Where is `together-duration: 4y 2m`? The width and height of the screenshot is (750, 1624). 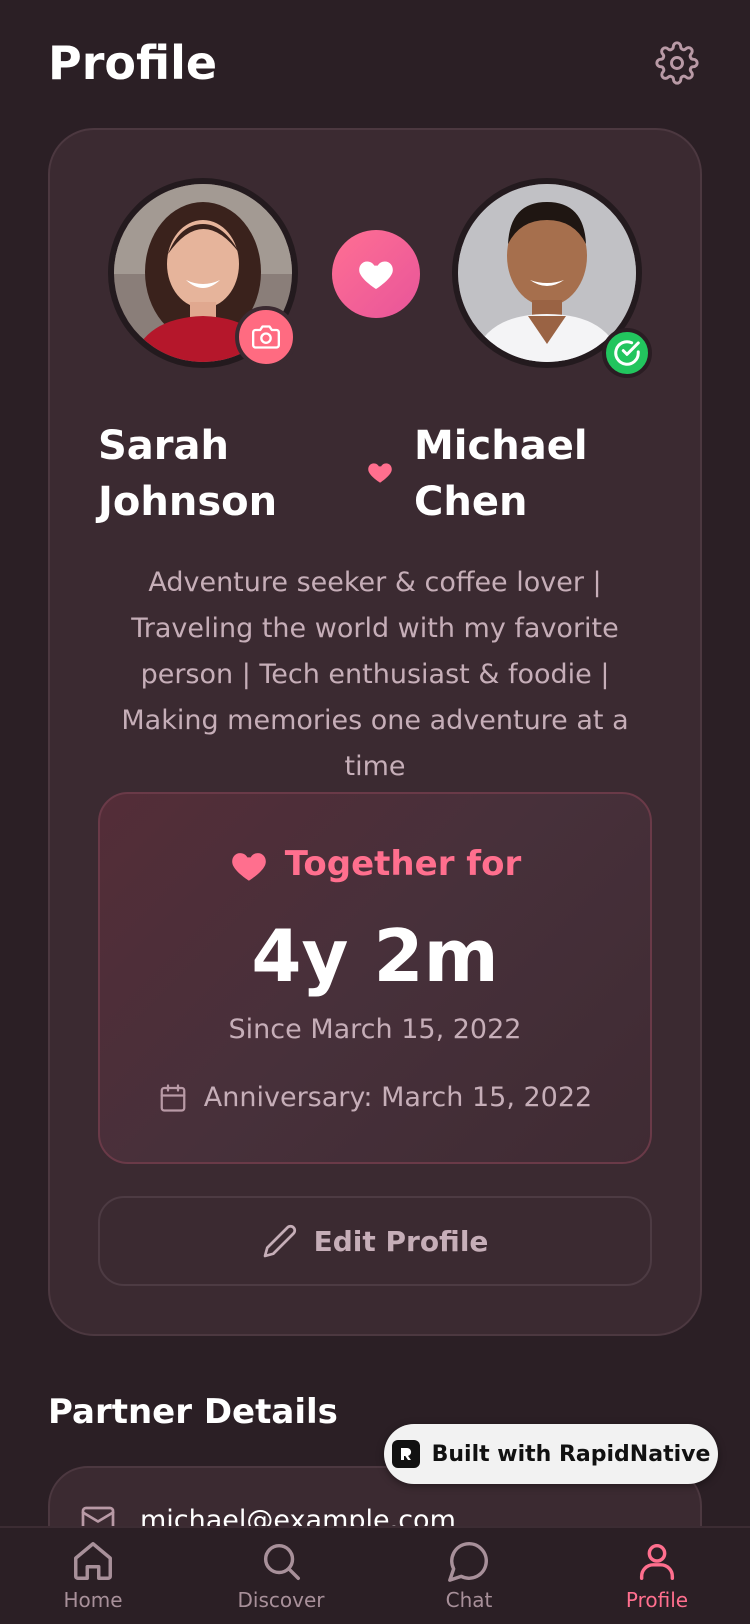
together-duration: 4y 2m is located at coordinates (375, 956).